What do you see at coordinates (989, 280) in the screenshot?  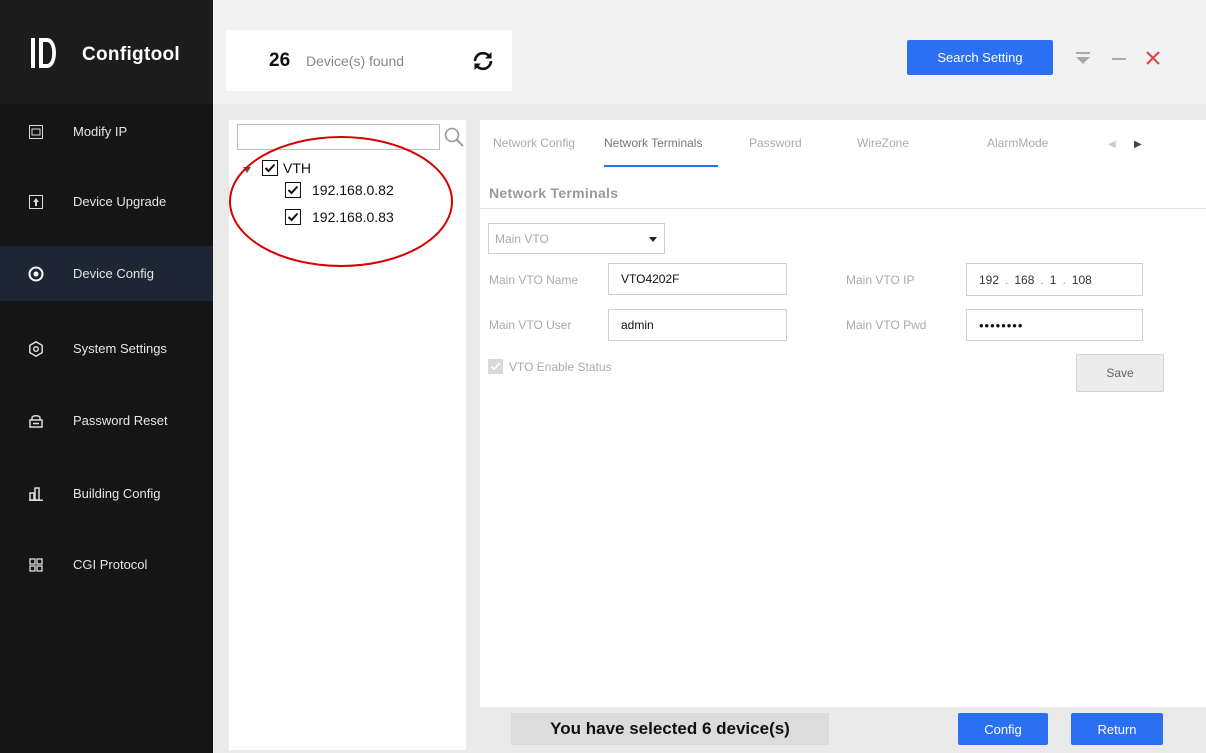 I see `ip-octet: 192` at bounding box center [989, 280].